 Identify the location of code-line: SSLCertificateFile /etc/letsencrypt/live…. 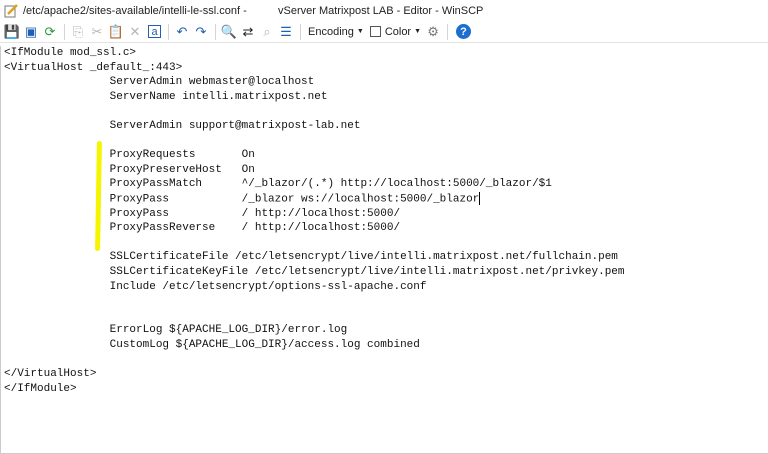
(311, 257).